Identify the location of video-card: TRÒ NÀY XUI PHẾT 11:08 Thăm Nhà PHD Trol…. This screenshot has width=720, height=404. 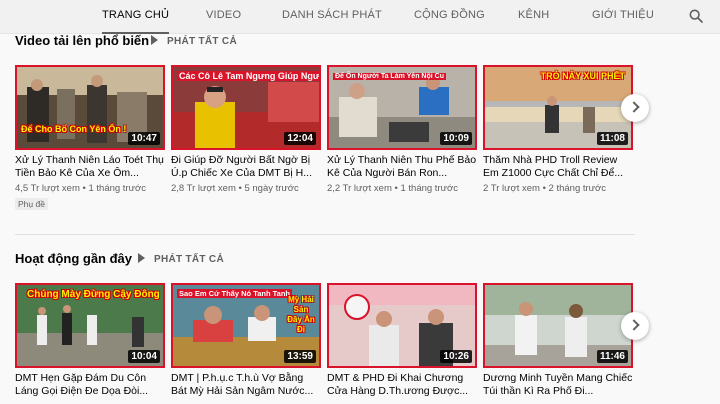
(558, 129).